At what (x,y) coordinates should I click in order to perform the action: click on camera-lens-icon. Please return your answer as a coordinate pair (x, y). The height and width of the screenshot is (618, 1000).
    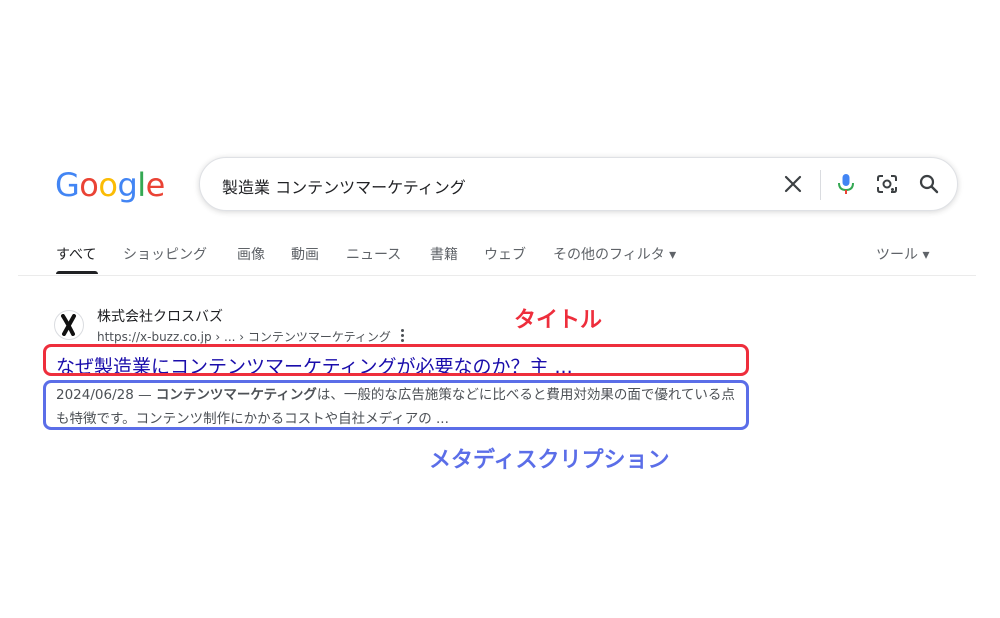
    Looking at the image, I should click on (887, 184).